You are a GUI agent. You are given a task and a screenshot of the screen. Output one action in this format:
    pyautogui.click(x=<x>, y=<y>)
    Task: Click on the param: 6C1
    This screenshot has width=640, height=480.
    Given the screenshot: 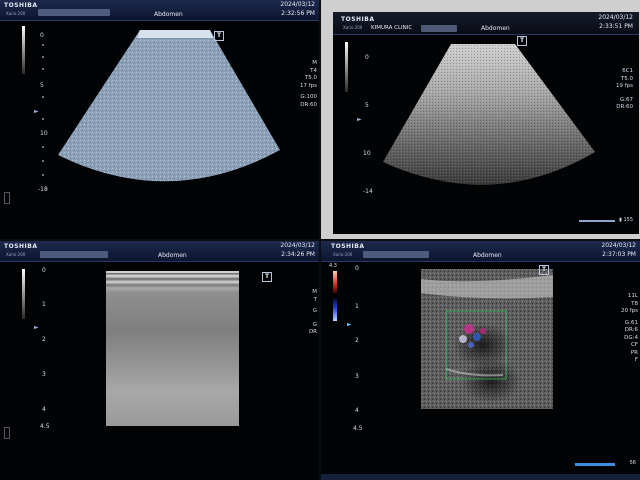 What is the action you would take?
    pyautogui.click(x=627, y=71)
    